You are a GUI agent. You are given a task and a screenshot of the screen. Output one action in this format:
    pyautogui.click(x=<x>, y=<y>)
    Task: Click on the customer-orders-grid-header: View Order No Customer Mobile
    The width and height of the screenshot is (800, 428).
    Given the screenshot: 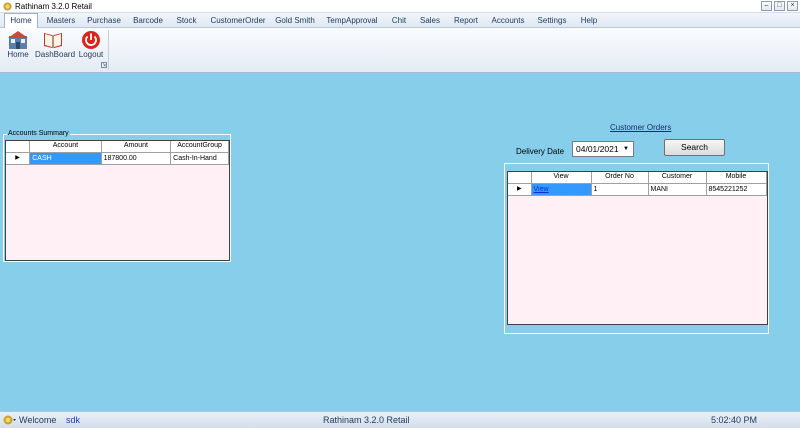 What is the action you would take?
    pyautogui.click(x=637, y=178)
    